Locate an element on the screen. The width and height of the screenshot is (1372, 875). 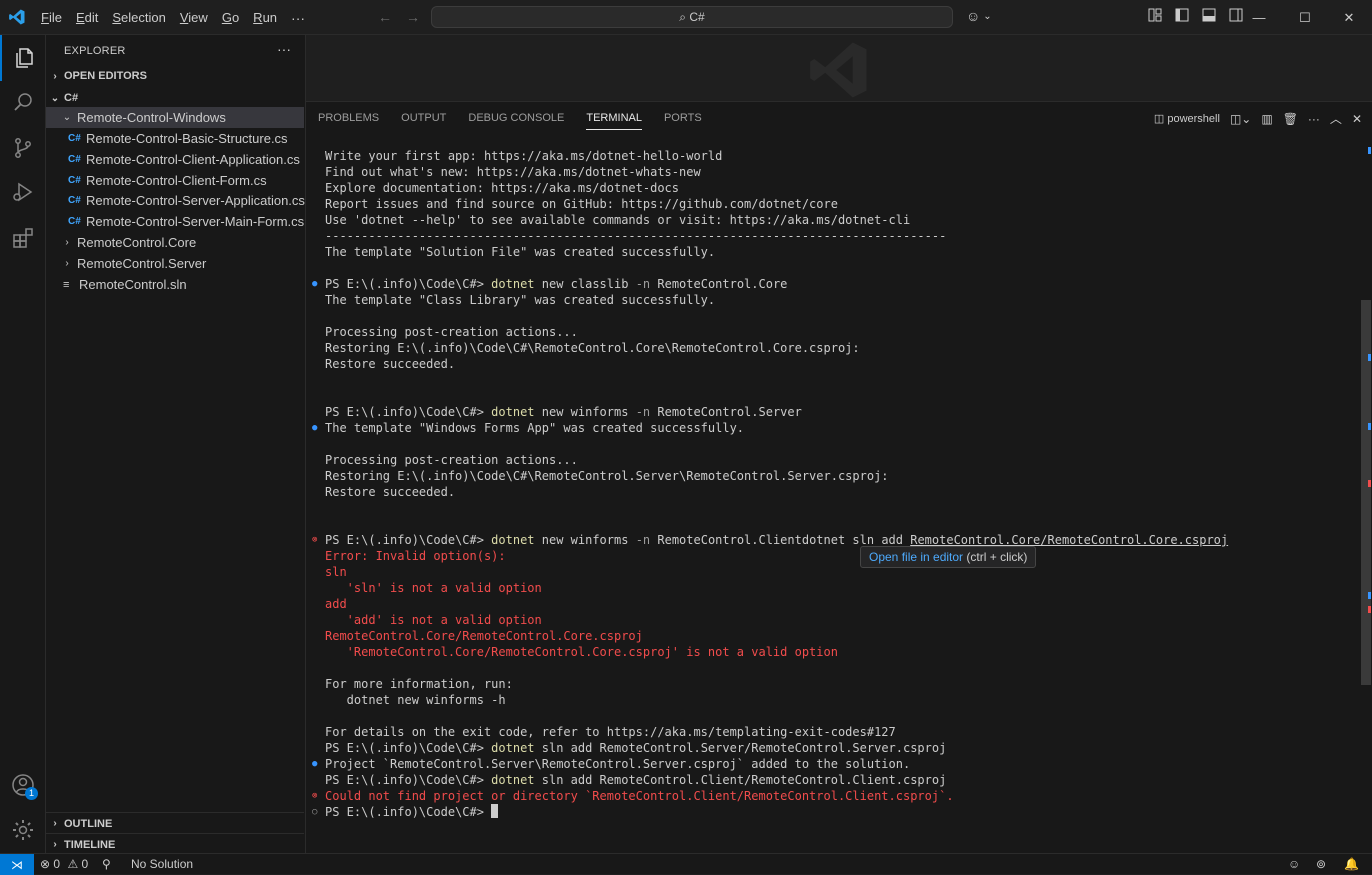
tree-label: RemoteControl.Server is located at coordinates (142, 263).